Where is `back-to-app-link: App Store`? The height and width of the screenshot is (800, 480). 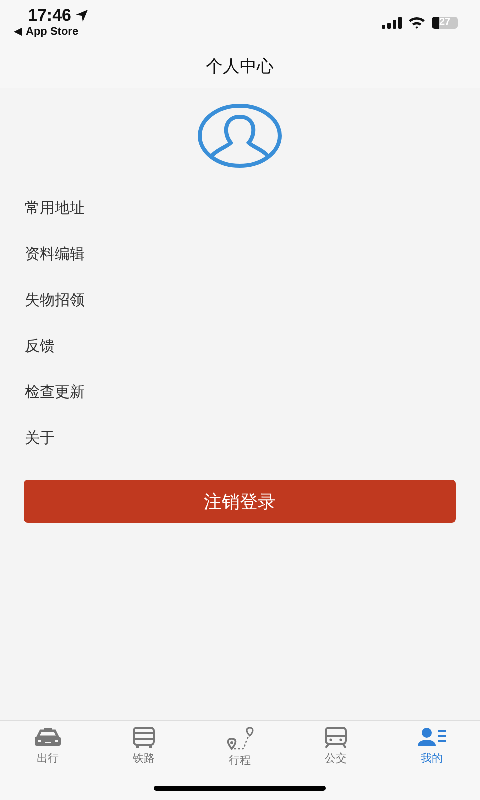
back-to-app-link: App Store is located at coordinates (52, 32).